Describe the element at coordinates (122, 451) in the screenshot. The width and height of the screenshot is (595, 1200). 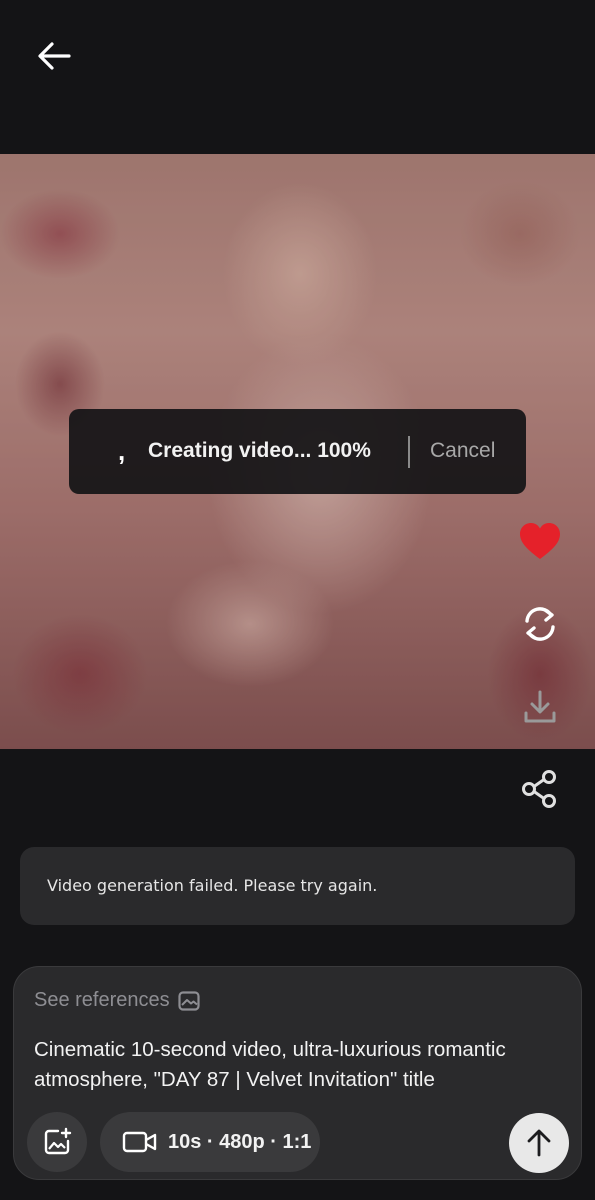
I see `spinner-icon: ,` at that location.